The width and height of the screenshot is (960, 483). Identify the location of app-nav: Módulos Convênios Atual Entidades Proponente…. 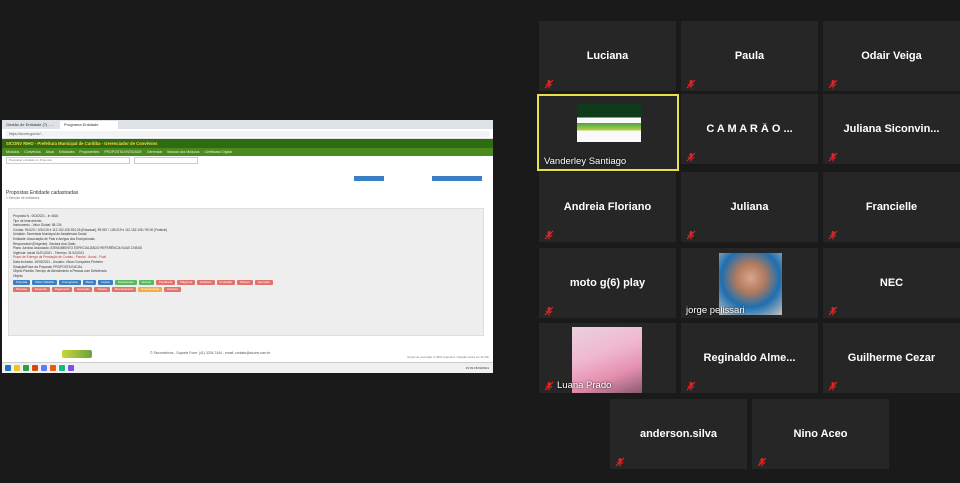
(247, 152).